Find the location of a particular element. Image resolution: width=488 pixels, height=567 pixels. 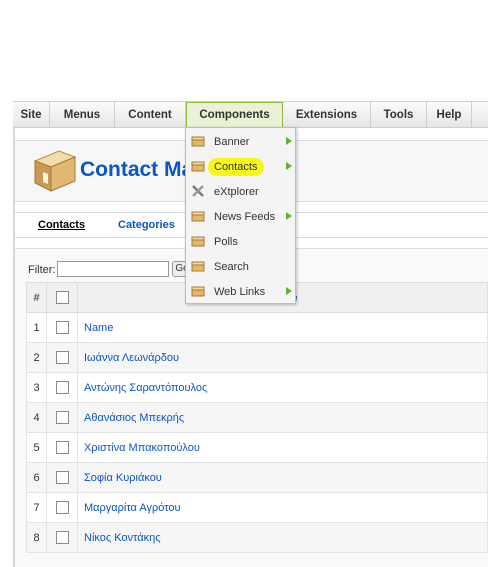

table-row: 2 Ιωάννα Λεωνάρδου is located at coordinates (257, 357).